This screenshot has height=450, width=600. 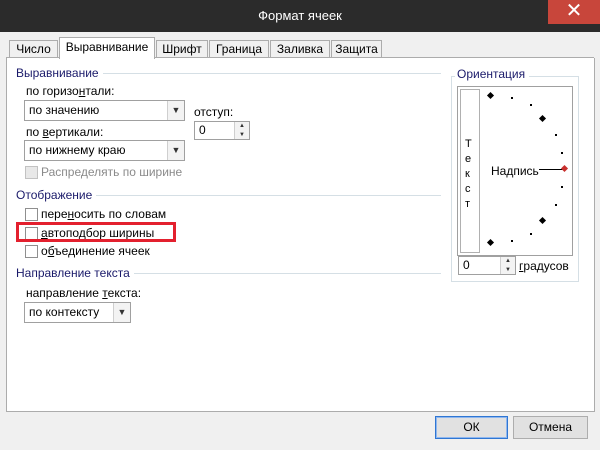 I want to click on vertical-select: по нижнему краю ▼, so click(x=104, y=150).